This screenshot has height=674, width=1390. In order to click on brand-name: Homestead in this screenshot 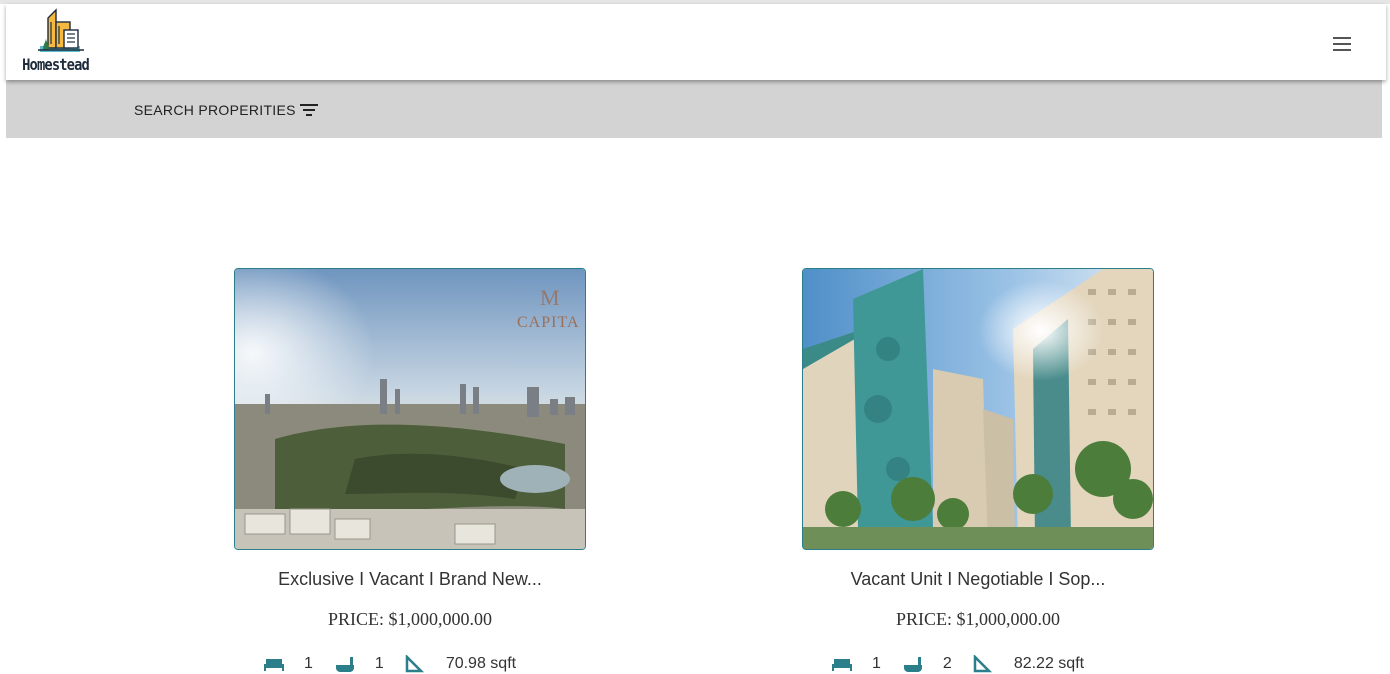, I will do `click(56, 64)`.